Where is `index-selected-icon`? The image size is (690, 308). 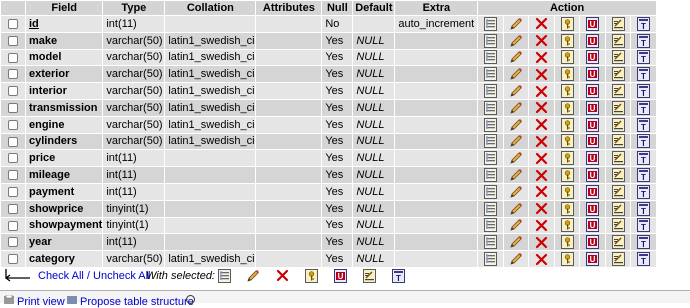
index-selected-icon is located at coordinates (369, 277).